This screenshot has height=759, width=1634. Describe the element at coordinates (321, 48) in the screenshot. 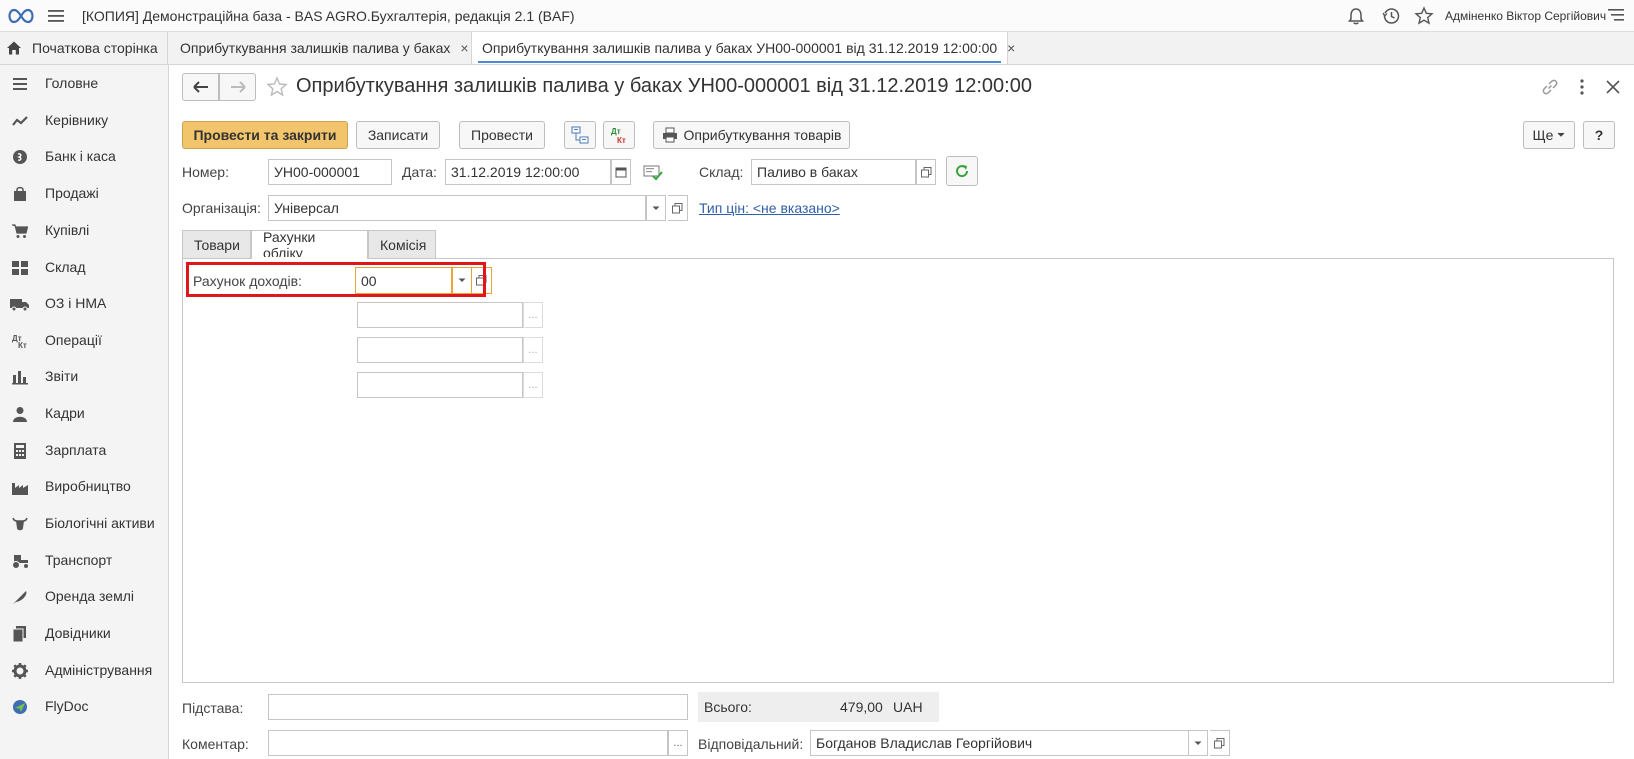

I see `tab-fuel-list: Оприбуткування залишків палива у баках ×` at that location.